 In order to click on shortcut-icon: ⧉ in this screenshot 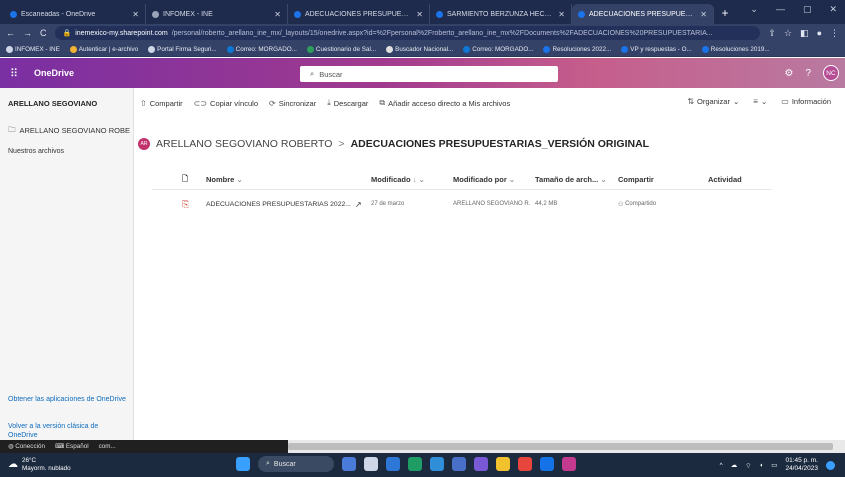, I will do `click(382, 102)`.